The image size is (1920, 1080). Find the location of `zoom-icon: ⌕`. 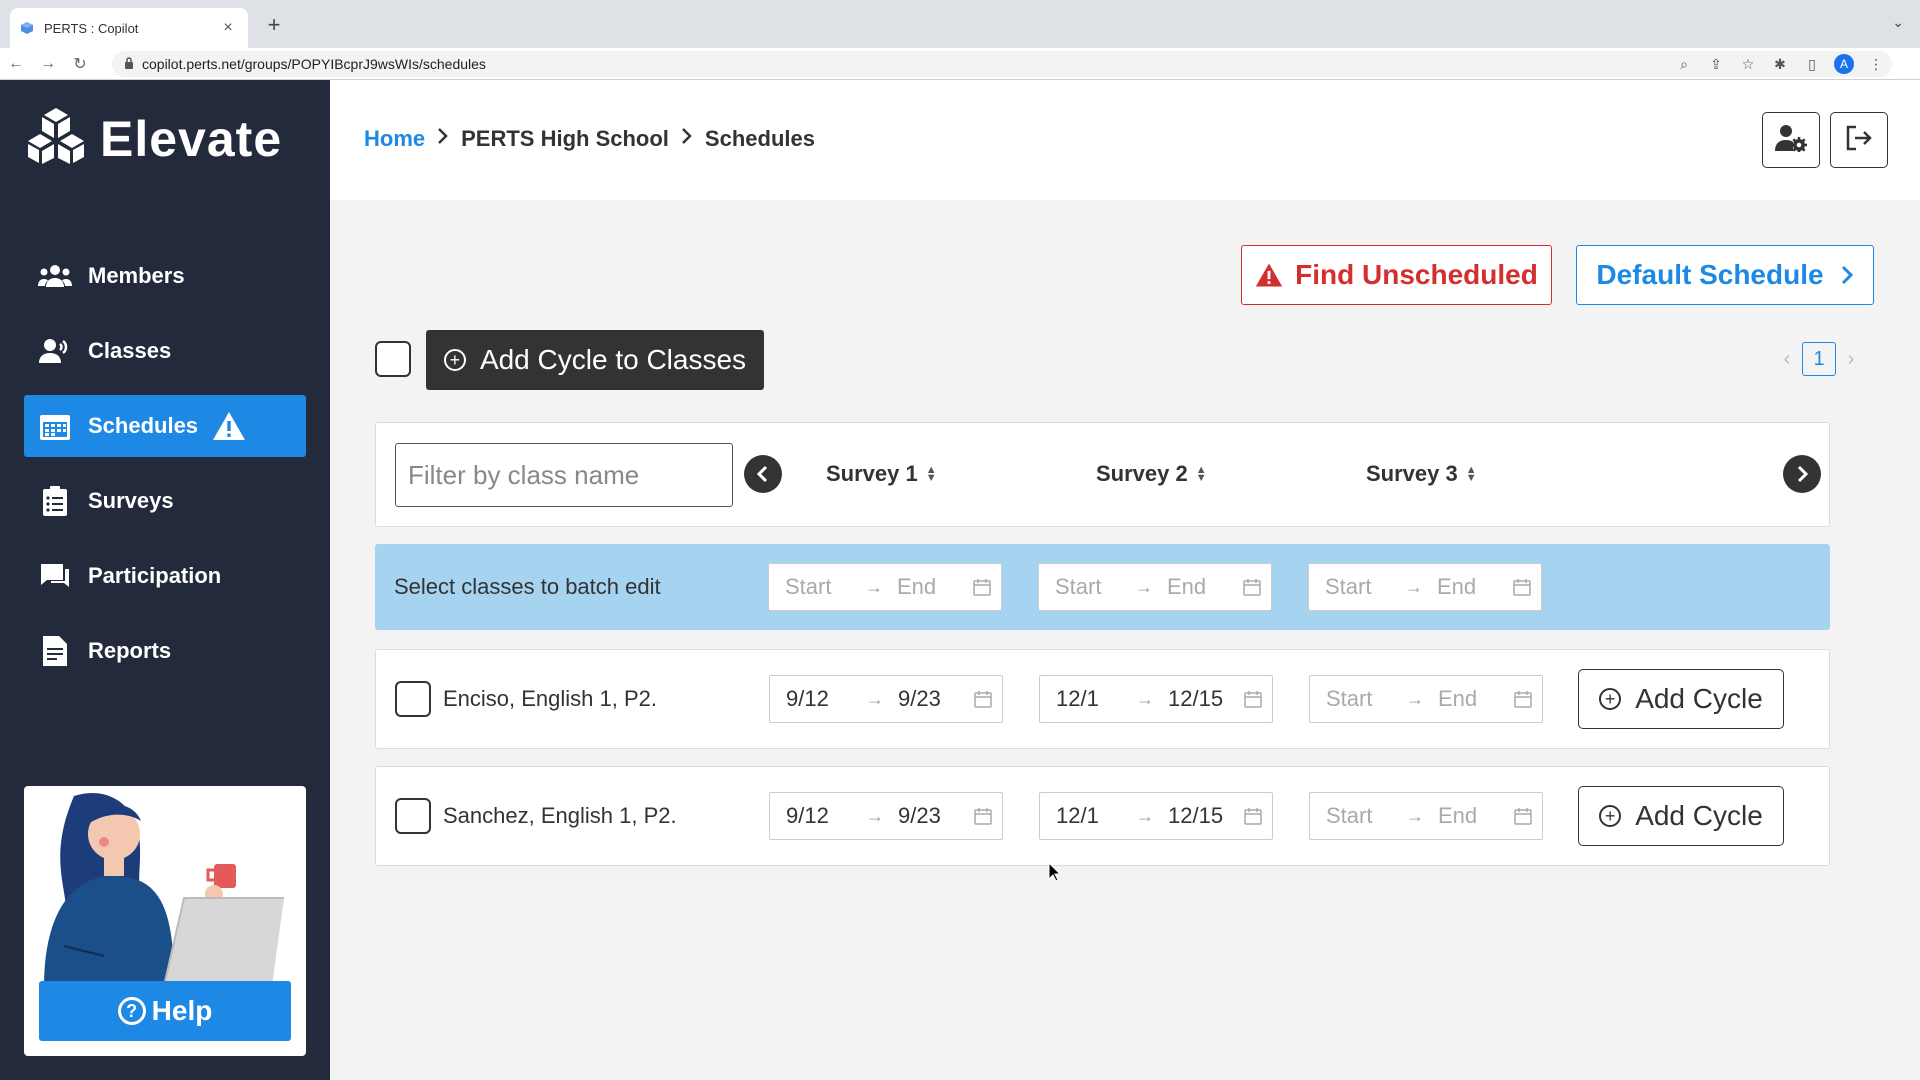

zoom-icon: ⌕ is located at coordinates (1684, 64).